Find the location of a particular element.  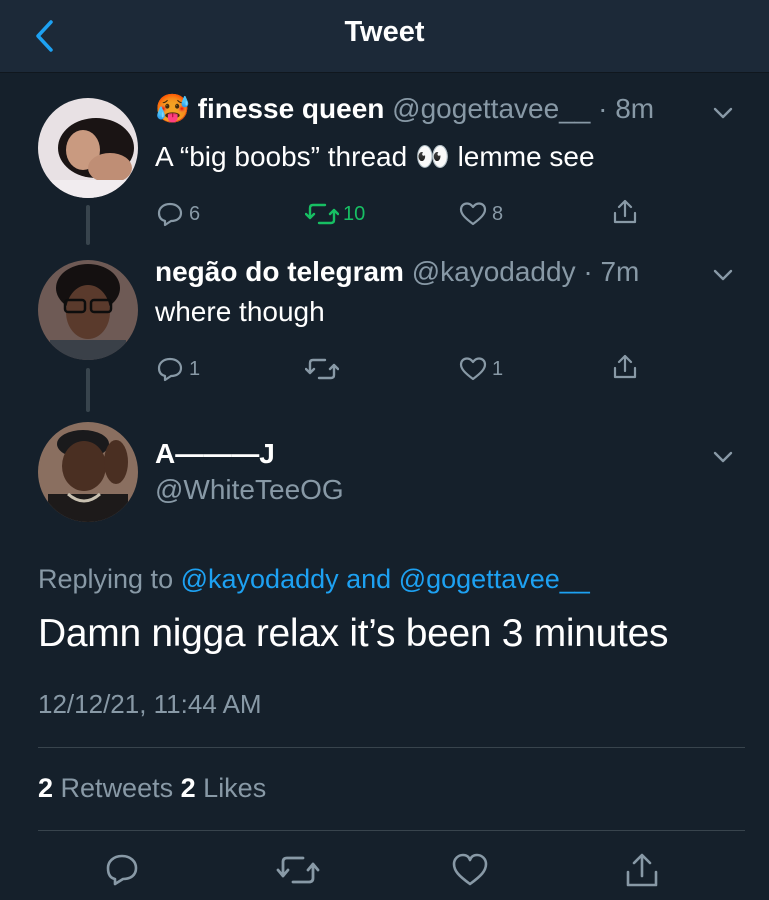

tweet-text: where though is located at coordinates (240, 311).